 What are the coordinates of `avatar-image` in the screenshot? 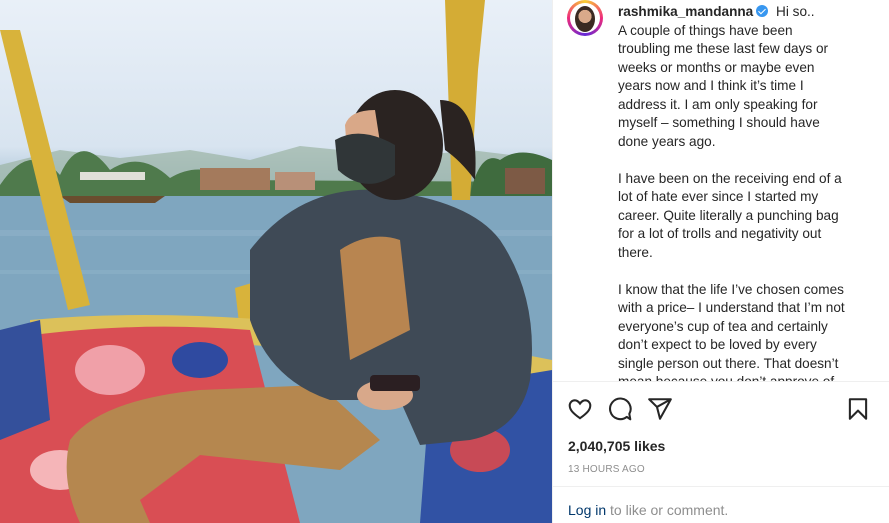 It's located at (585, 18).